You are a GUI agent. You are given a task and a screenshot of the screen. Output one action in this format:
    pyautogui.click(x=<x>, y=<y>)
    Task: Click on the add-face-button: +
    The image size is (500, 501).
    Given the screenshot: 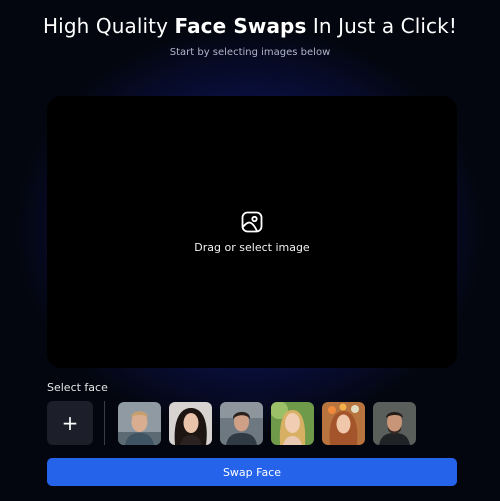 What is the action you would take?
    pyautogui.click(x=70, y=423)
    